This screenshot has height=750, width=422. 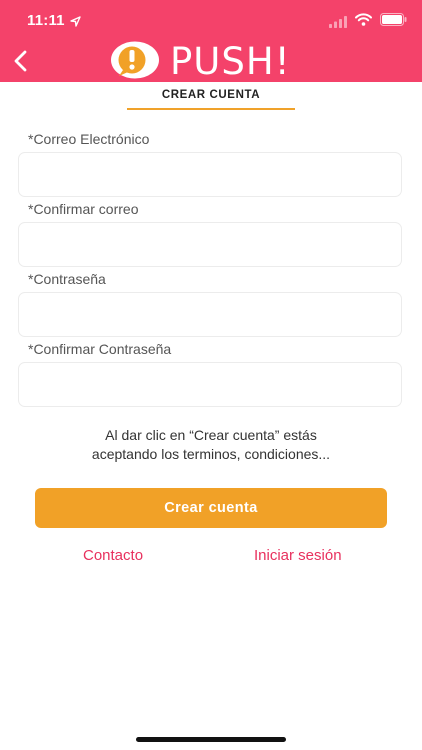 I want to click on confirm-email-label: *Confirmar correo, so click(x=83, y=209).